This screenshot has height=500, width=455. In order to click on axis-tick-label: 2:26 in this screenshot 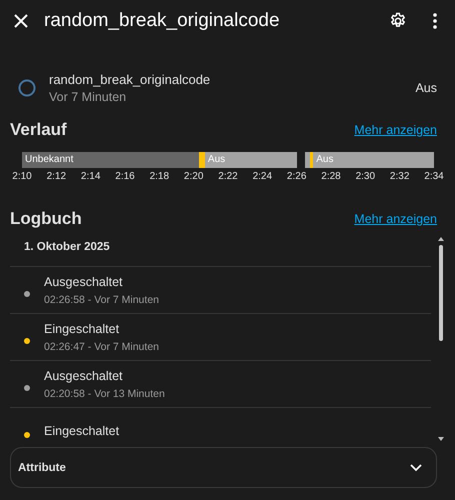, I will do `click(296, 176)`.